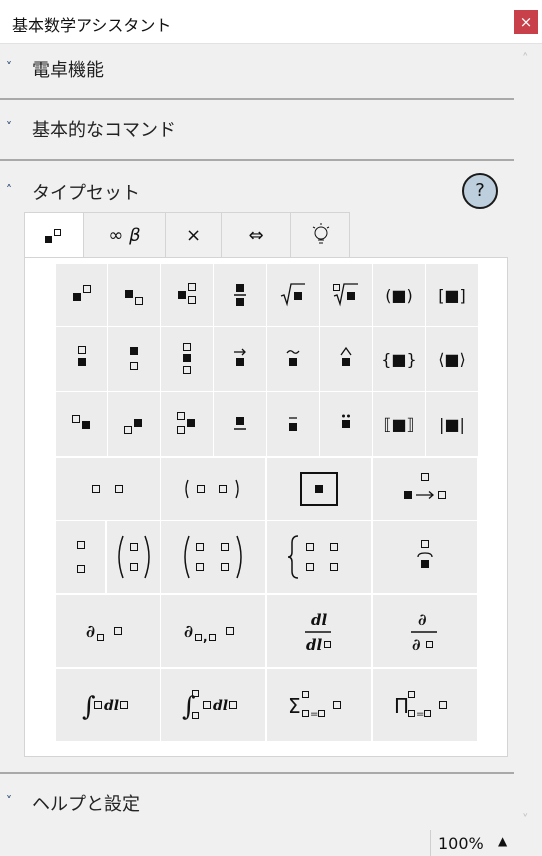 The image size is (542, 856). What do you see at coordinates (452, 359) in the screenshot?
I see `template-angle-brackets: ⟨■⟩` at bounding box center [452, 359].